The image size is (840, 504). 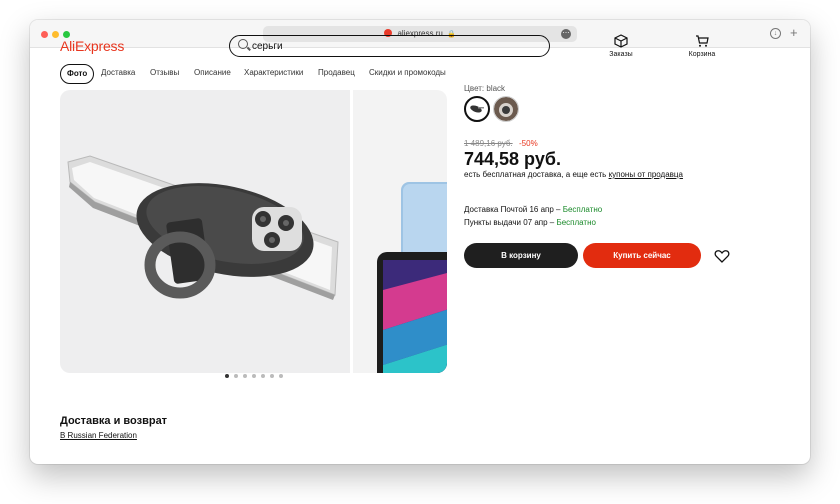 I want to click on delivery-return-title: Доставка и возврат, so click(x=114, y=421).